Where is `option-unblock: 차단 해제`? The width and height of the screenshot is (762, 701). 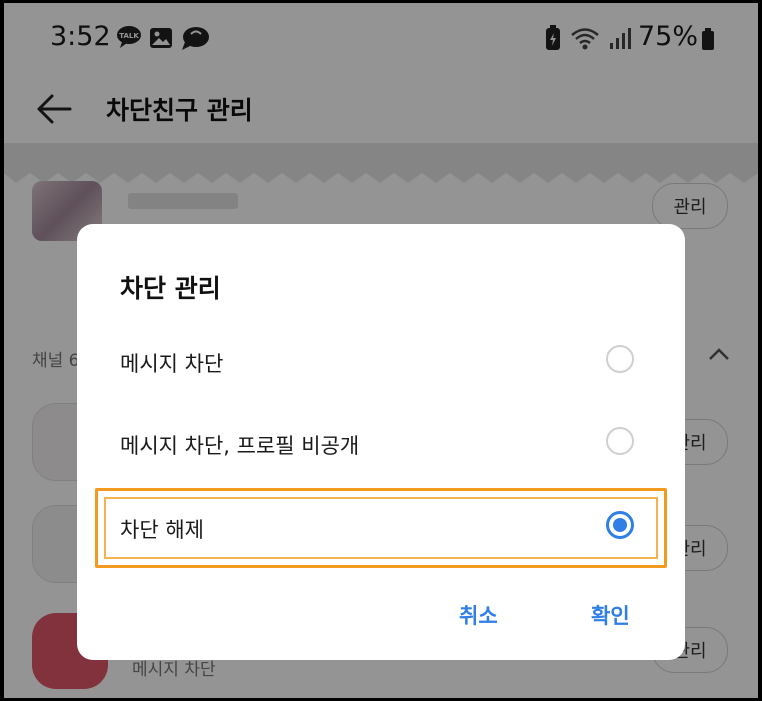 option-unblock: 차단 해제 is located at coordinates (381, 528).